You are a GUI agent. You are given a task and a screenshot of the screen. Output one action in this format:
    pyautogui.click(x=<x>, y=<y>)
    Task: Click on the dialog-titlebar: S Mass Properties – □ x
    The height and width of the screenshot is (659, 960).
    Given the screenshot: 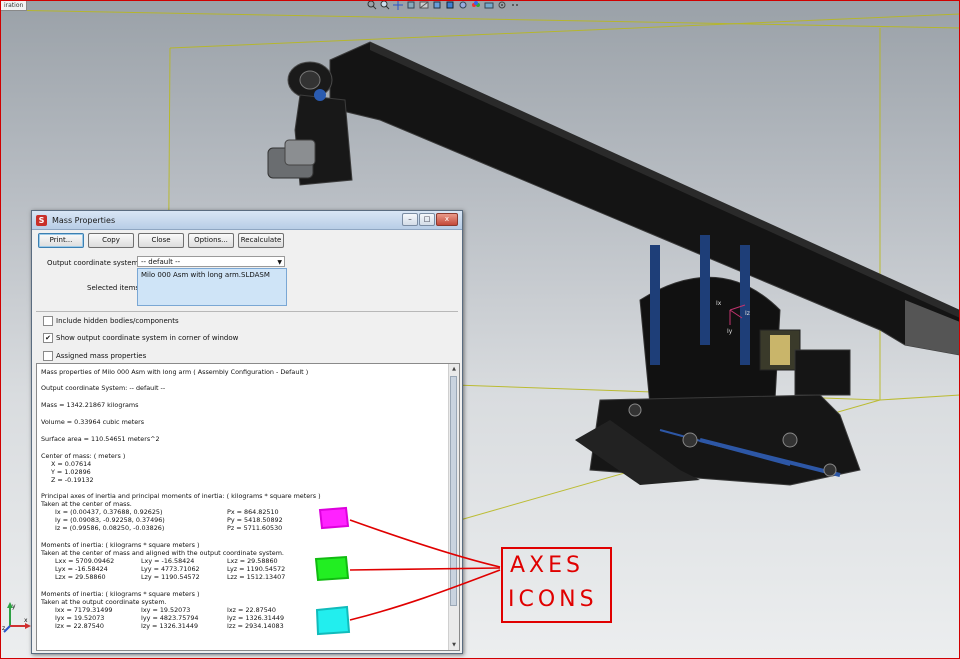 What is the action you would take?
    pyautogui.click(x=247, y=220)
    